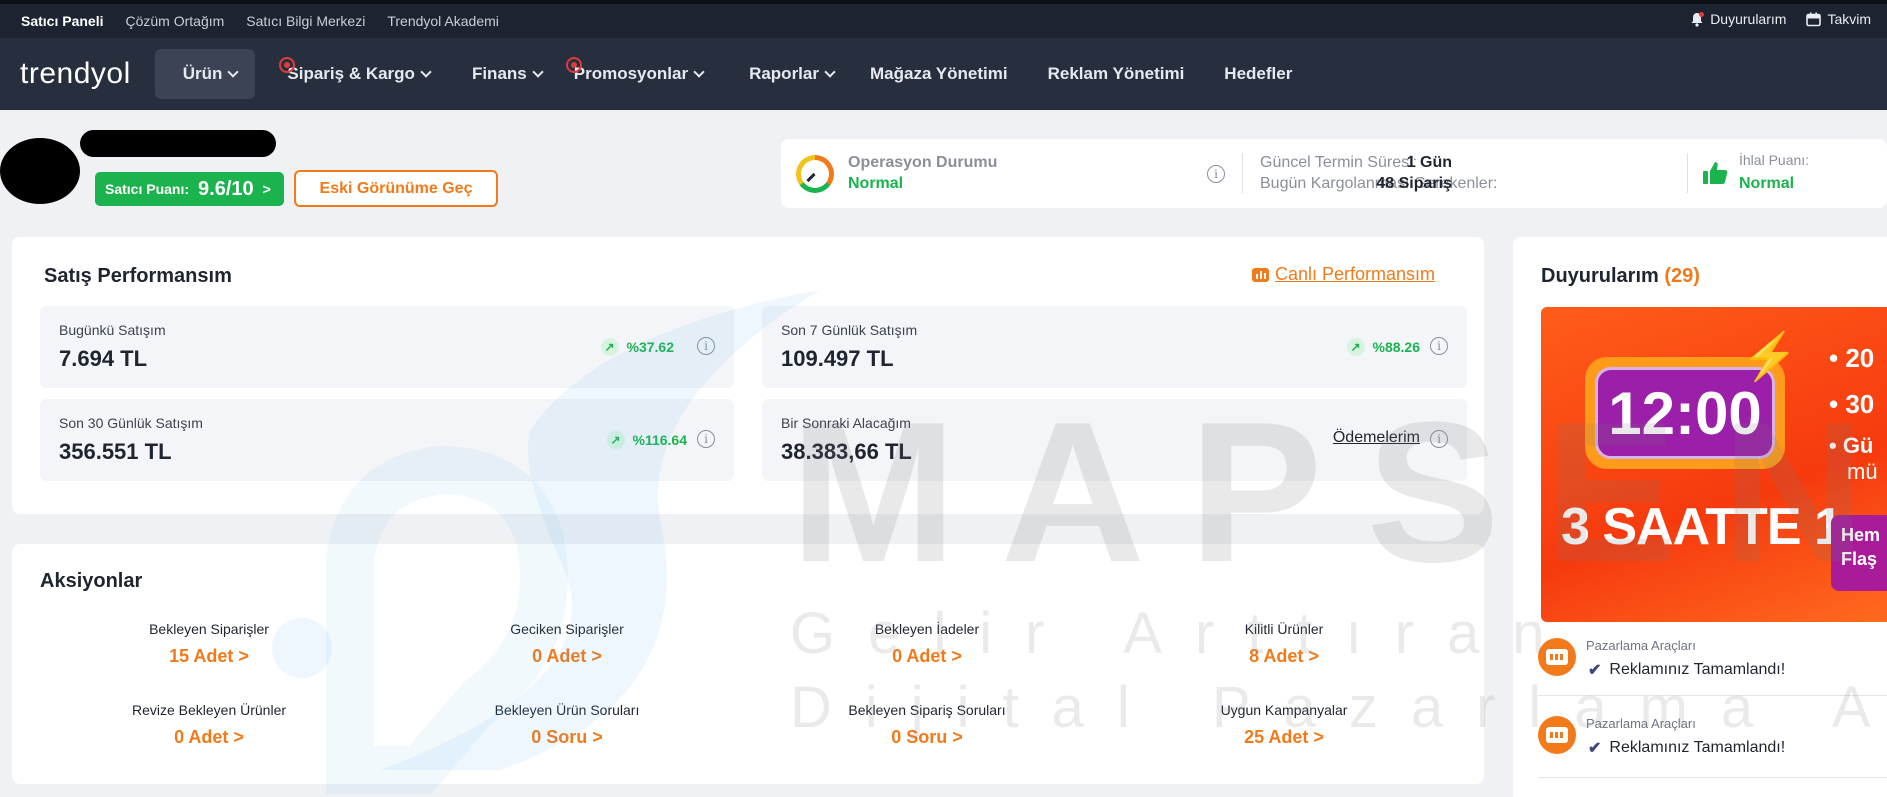  What do you see at coordinates (499, 73) in the screenshot?
I see `nav-item-label: Finans` at bounding box center [499, 73].